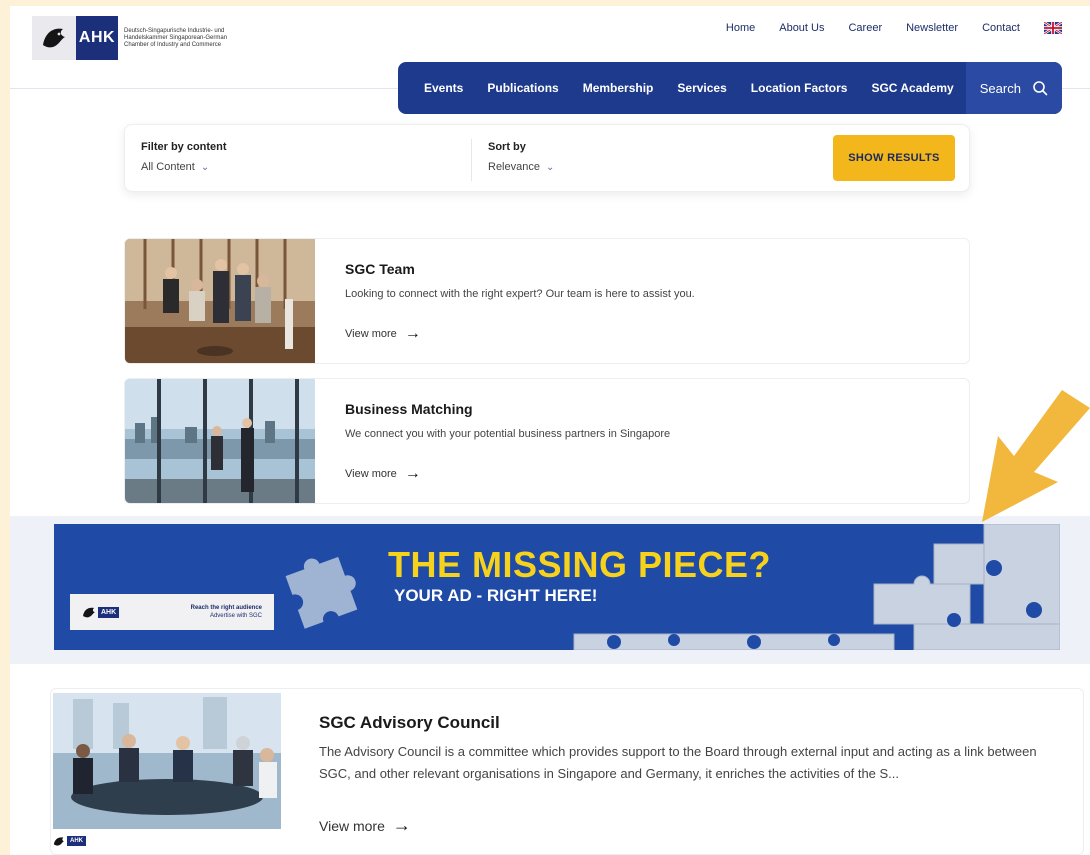  I want to click on ad-badge-line2: Advertise with SGC, so click(235, 616).